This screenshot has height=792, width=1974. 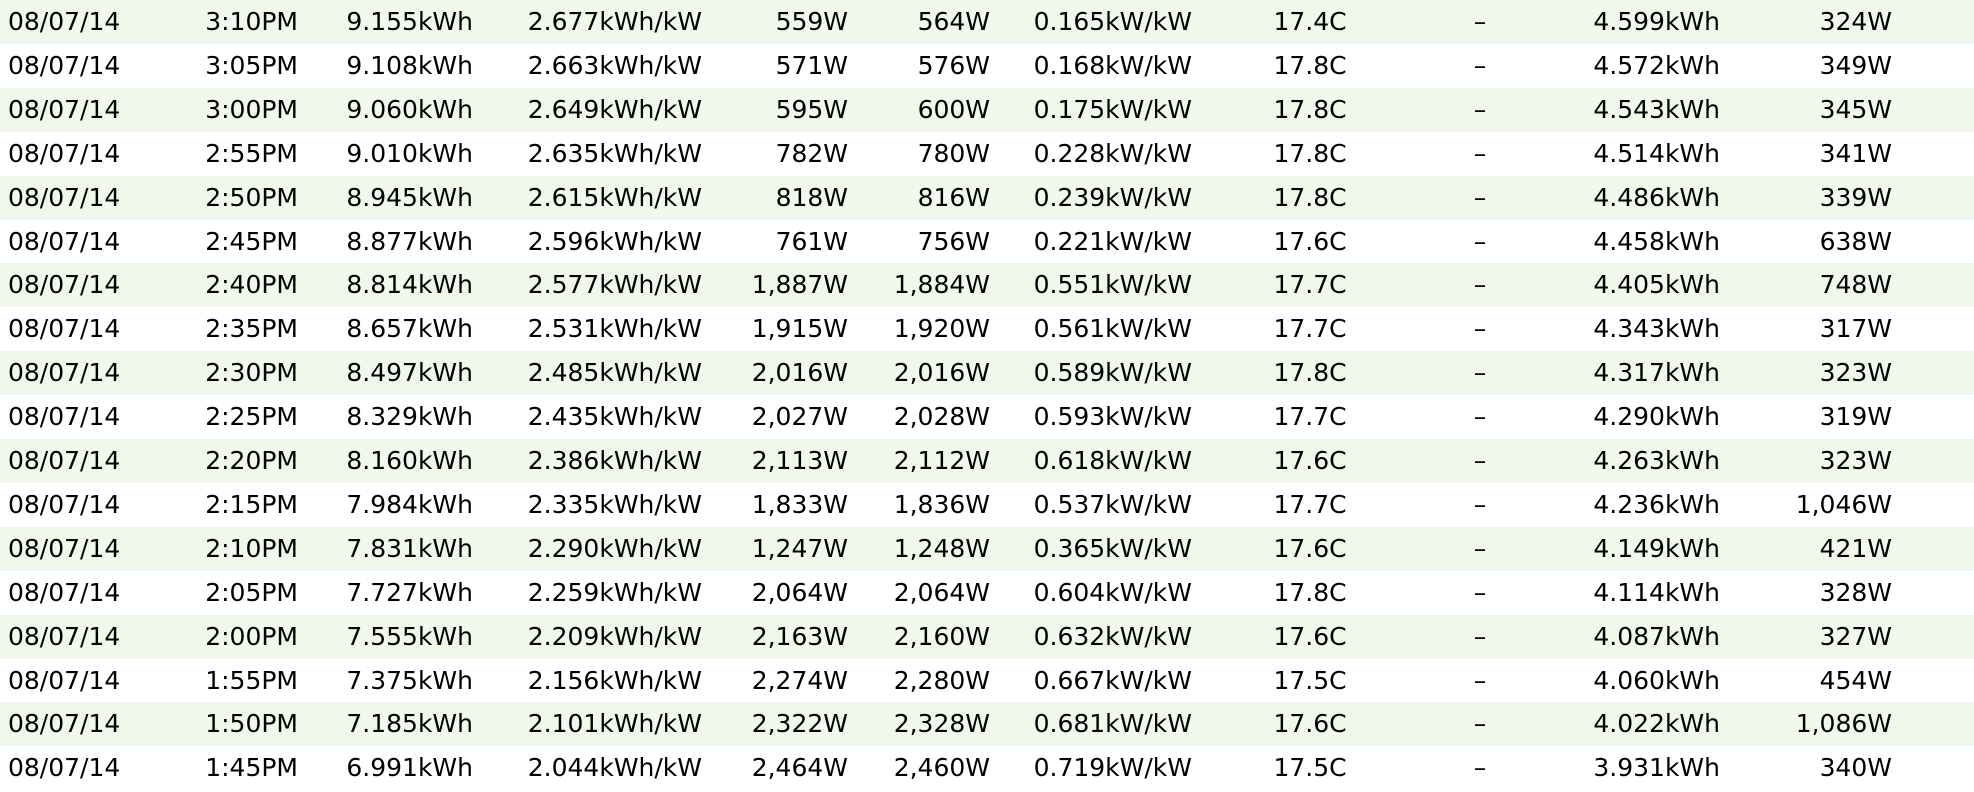 What do you see at coordinates (1656, 680) in the screenshot?
I see `cell-consumption: 4.060kWh` at bounding box center [1656, 680].